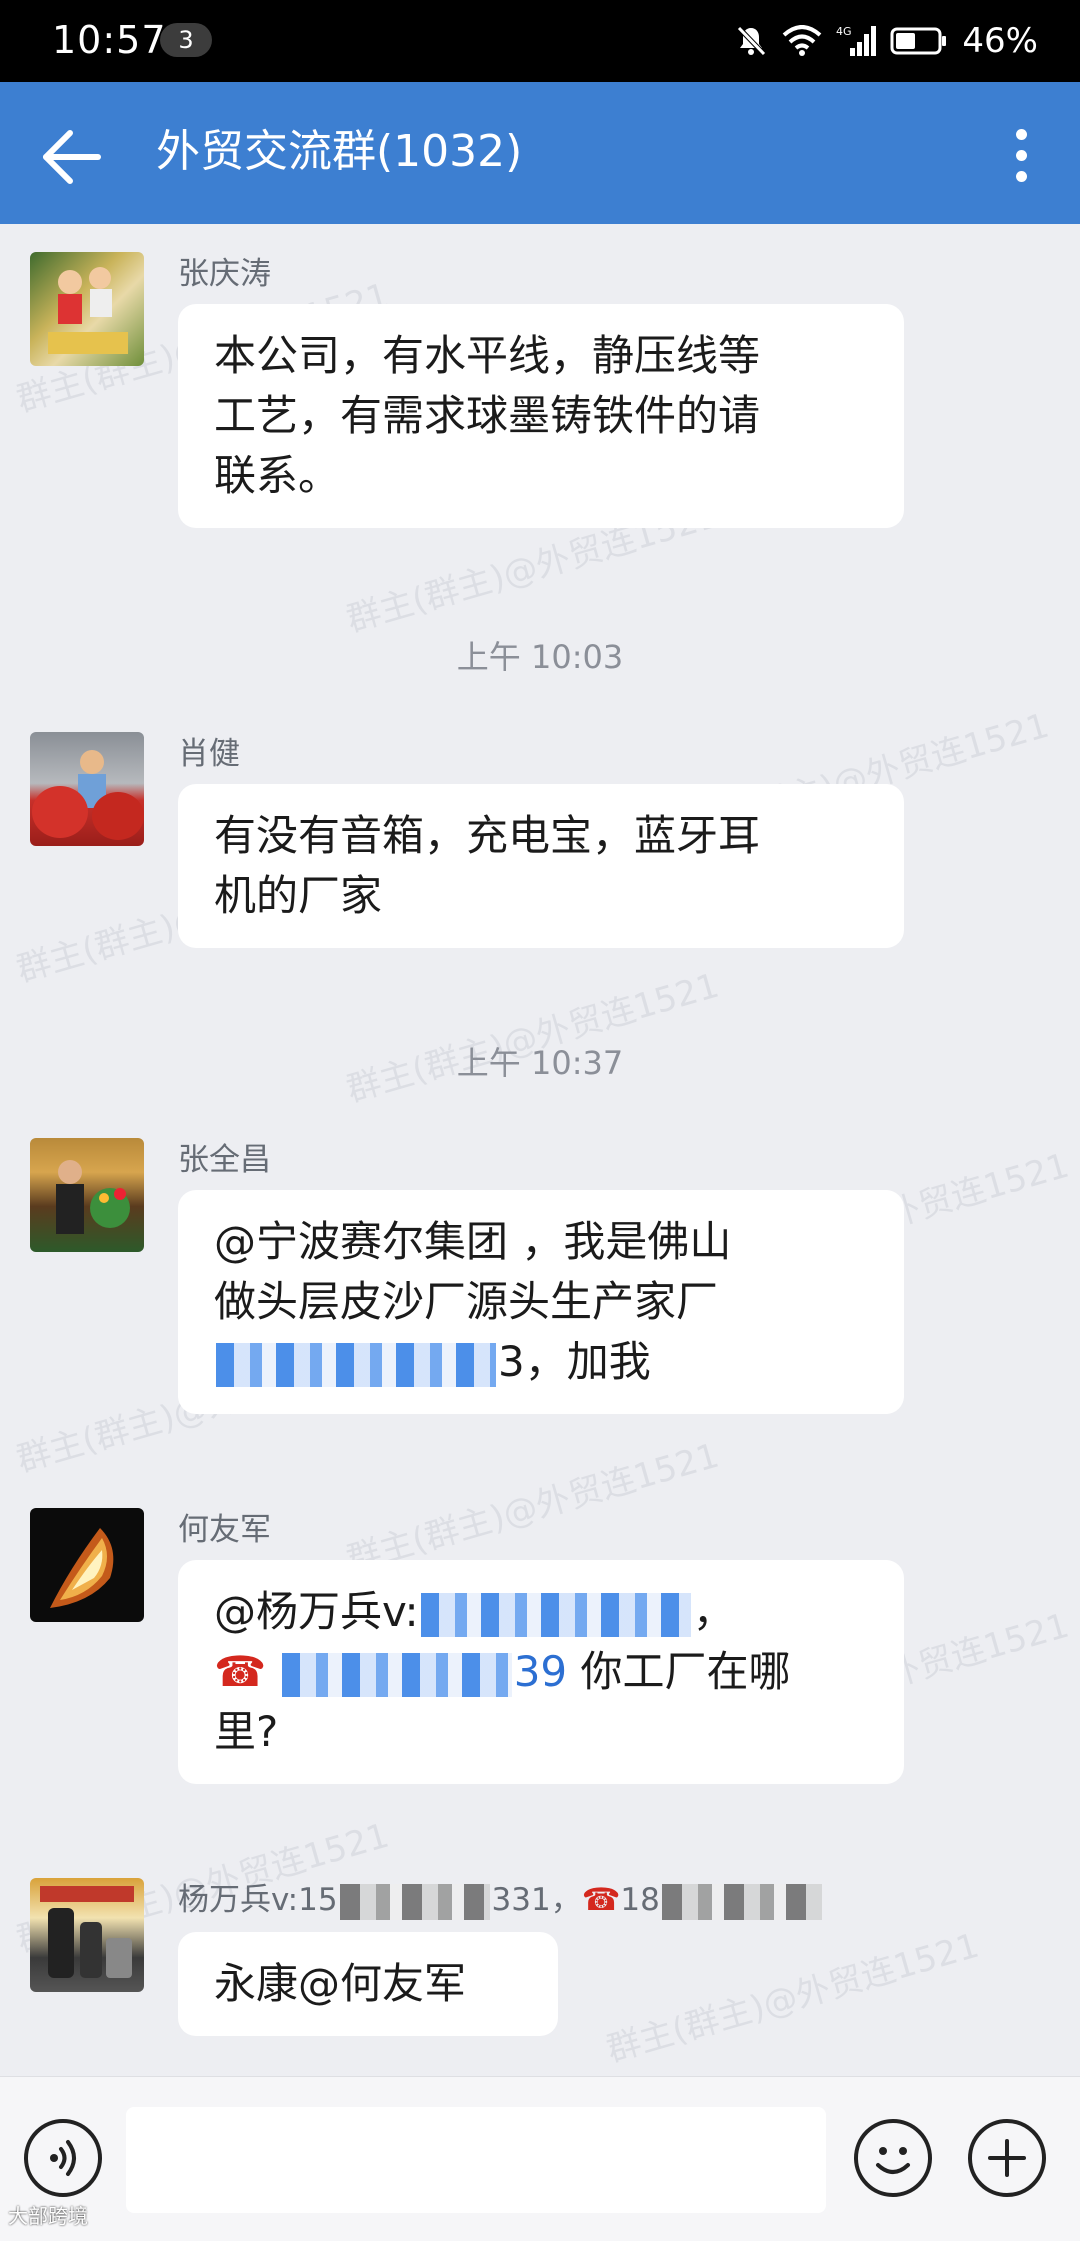 Image resolution: width=1080 pixels, height=2241 pixels. I want to click on more-actions-button, so click(1007, 2158).